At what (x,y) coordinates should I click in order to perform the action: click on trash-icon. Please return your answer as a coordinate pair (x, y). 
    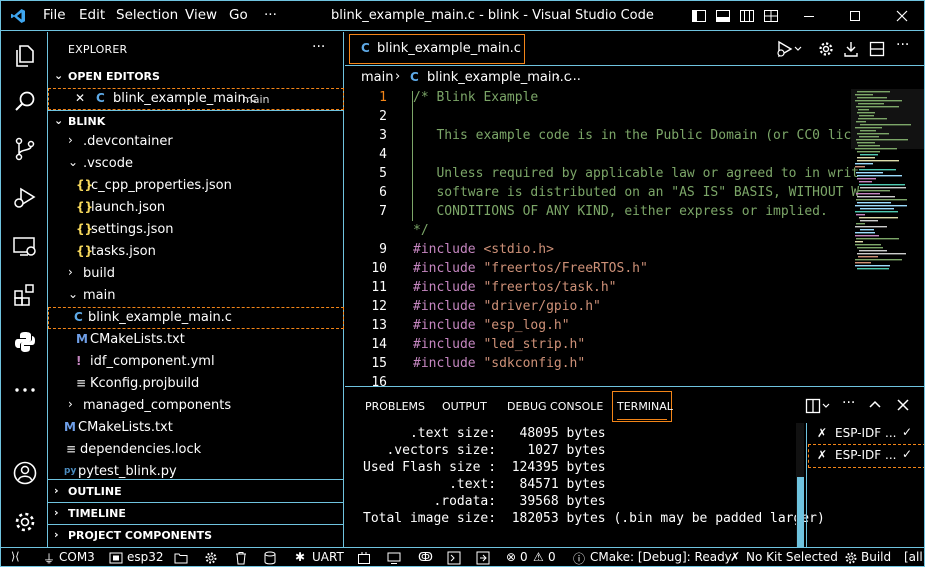
    Looking at the image, I should click on (241, 558).